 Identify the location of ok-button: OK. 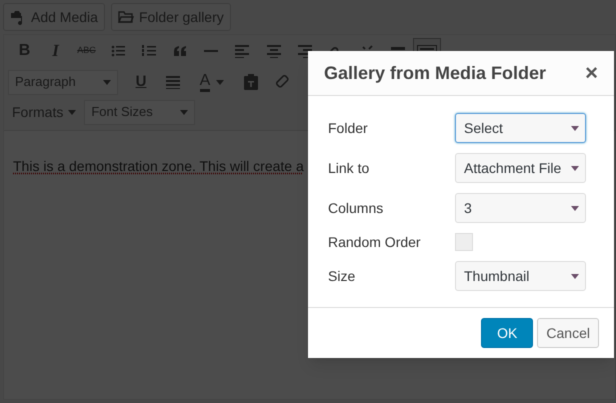
(507, 333).